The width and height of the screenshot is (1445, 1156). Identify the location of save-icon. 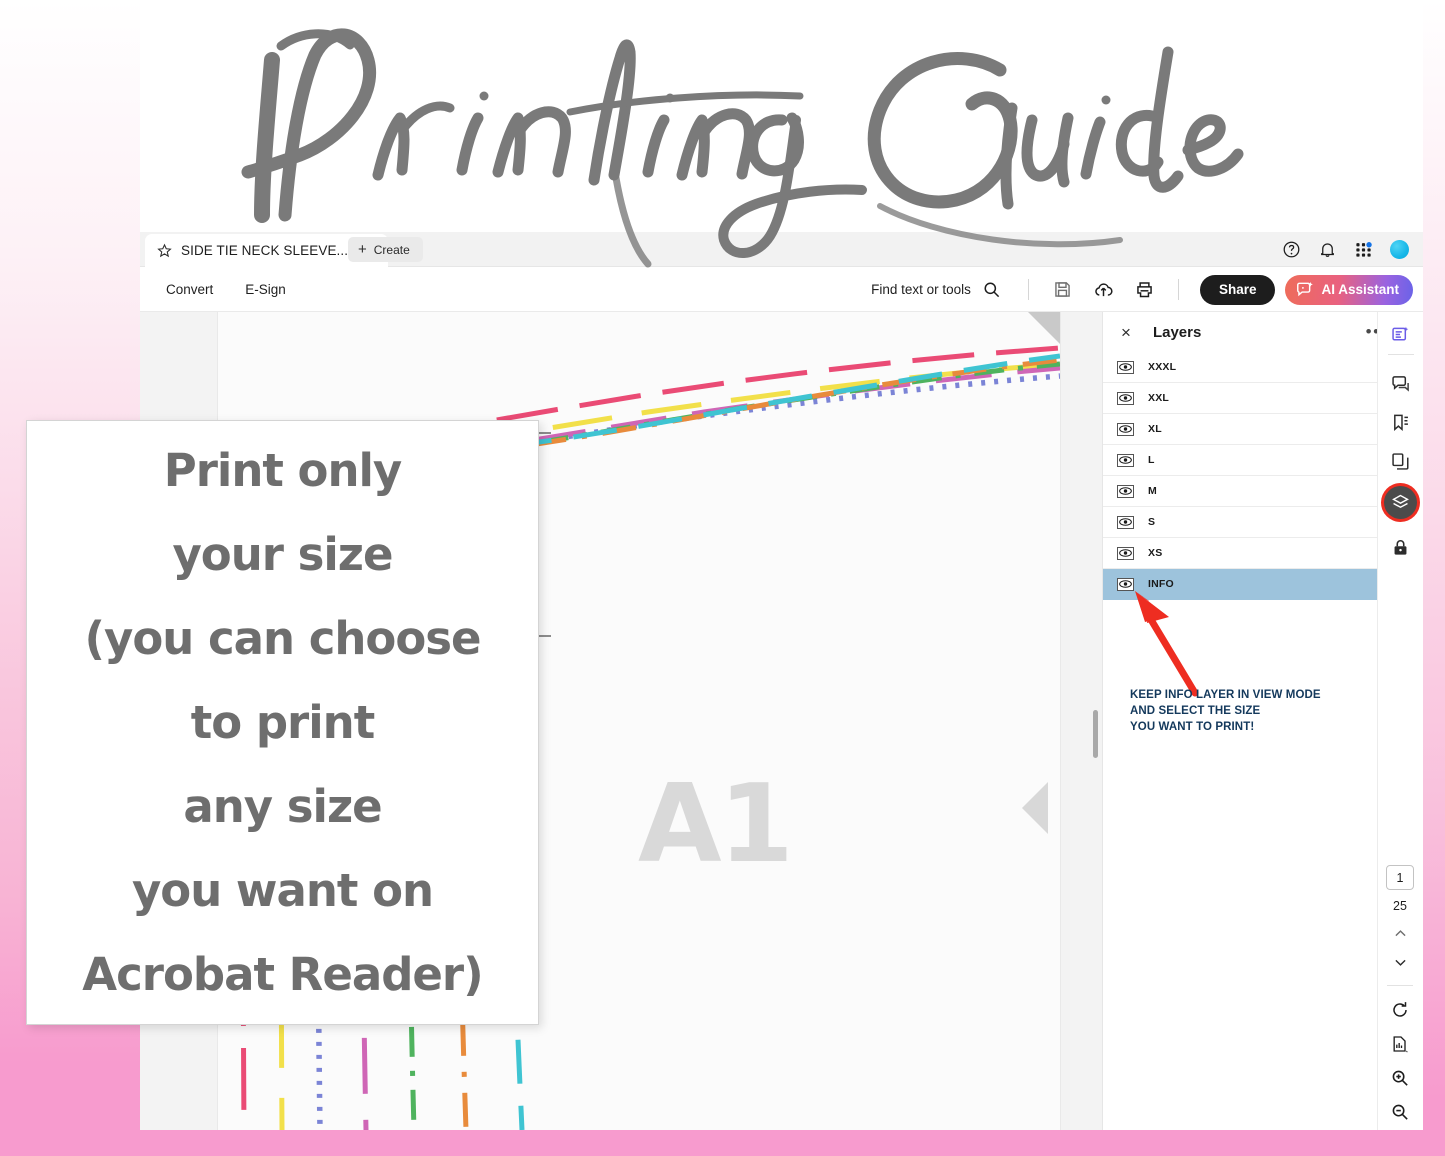
(1062, 289).